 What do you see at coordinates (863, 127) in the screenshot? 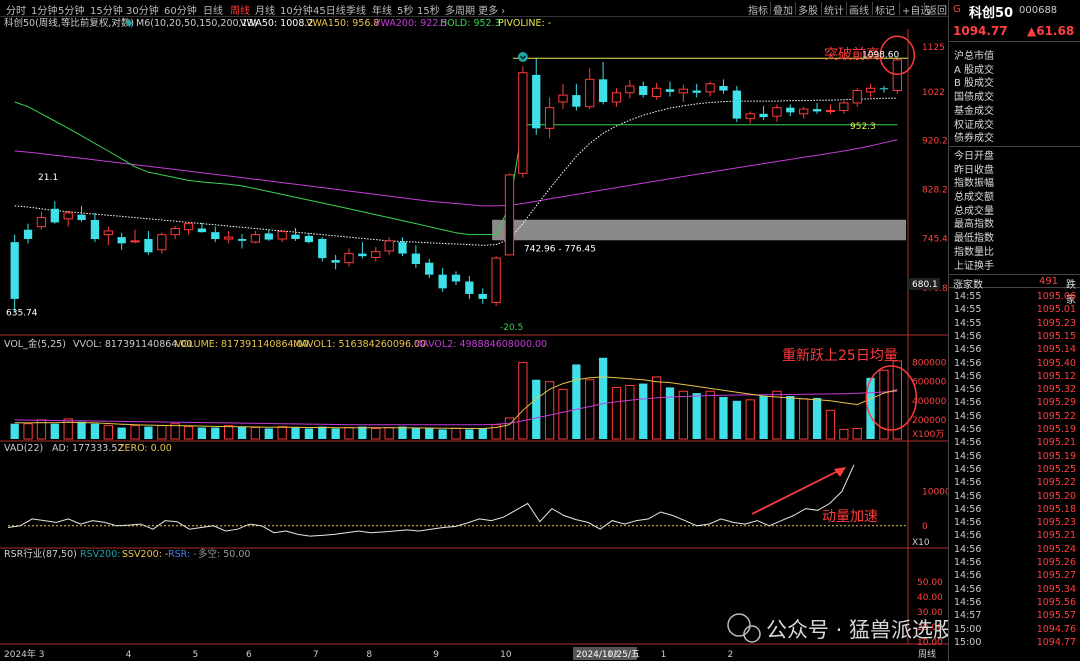
I see `hold-price-label: 952.3` at bounding box center [863, 127].